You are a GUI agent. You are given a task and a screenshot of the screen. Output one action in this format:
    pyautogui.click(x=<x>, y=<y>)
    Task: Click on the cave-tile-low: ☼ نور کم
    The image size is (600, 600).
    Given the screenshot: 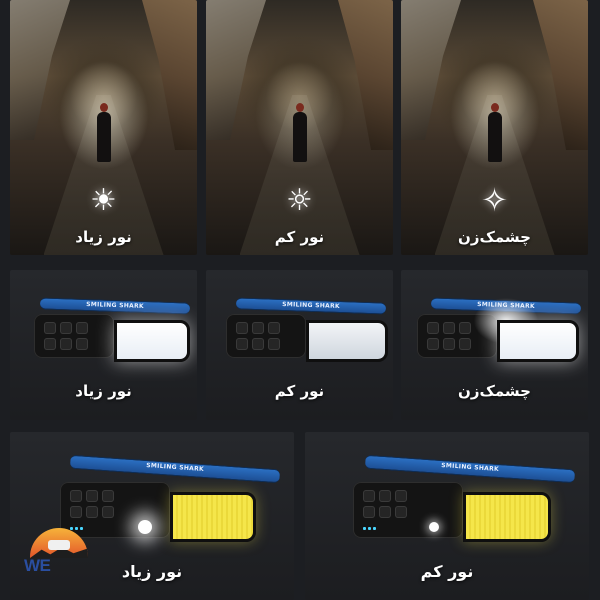 What is the action you would take?
    pyautogui.click(x=299, y=127)
    